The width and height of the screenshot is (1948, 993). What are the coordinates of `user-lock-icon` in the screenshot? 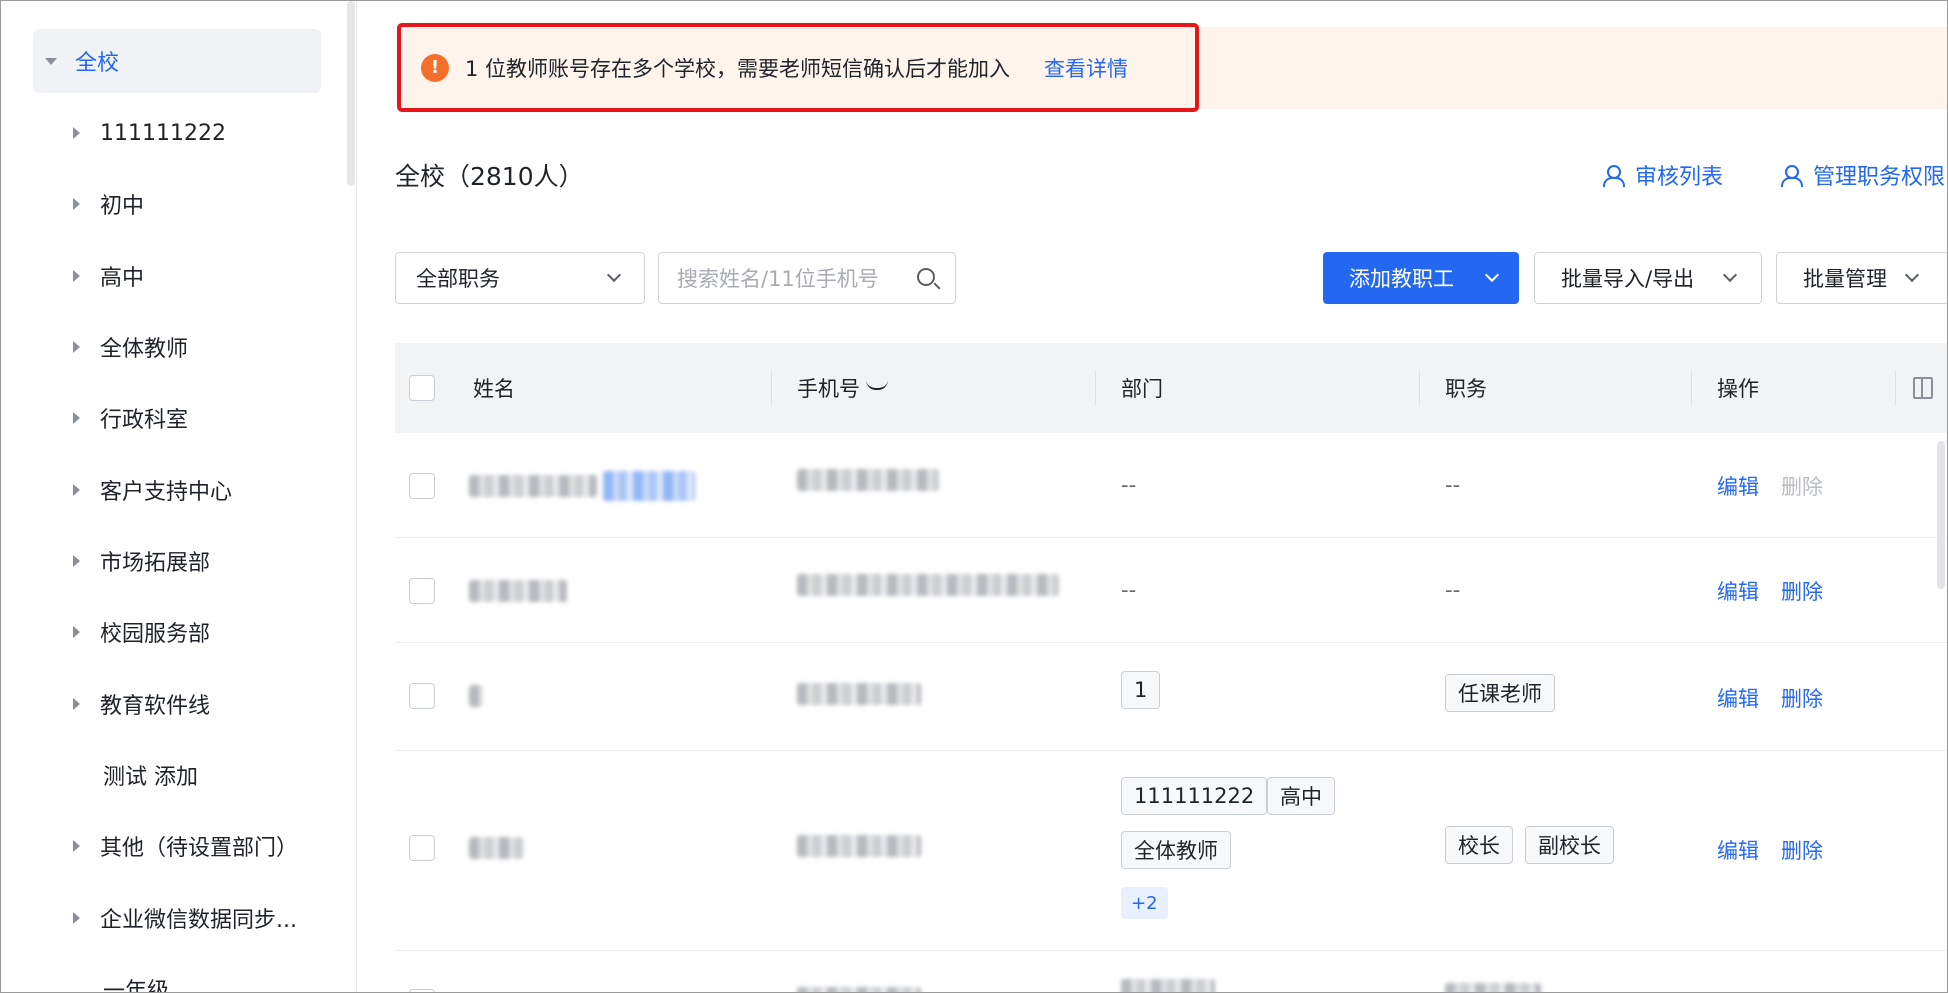 It's located at (1792, 175).